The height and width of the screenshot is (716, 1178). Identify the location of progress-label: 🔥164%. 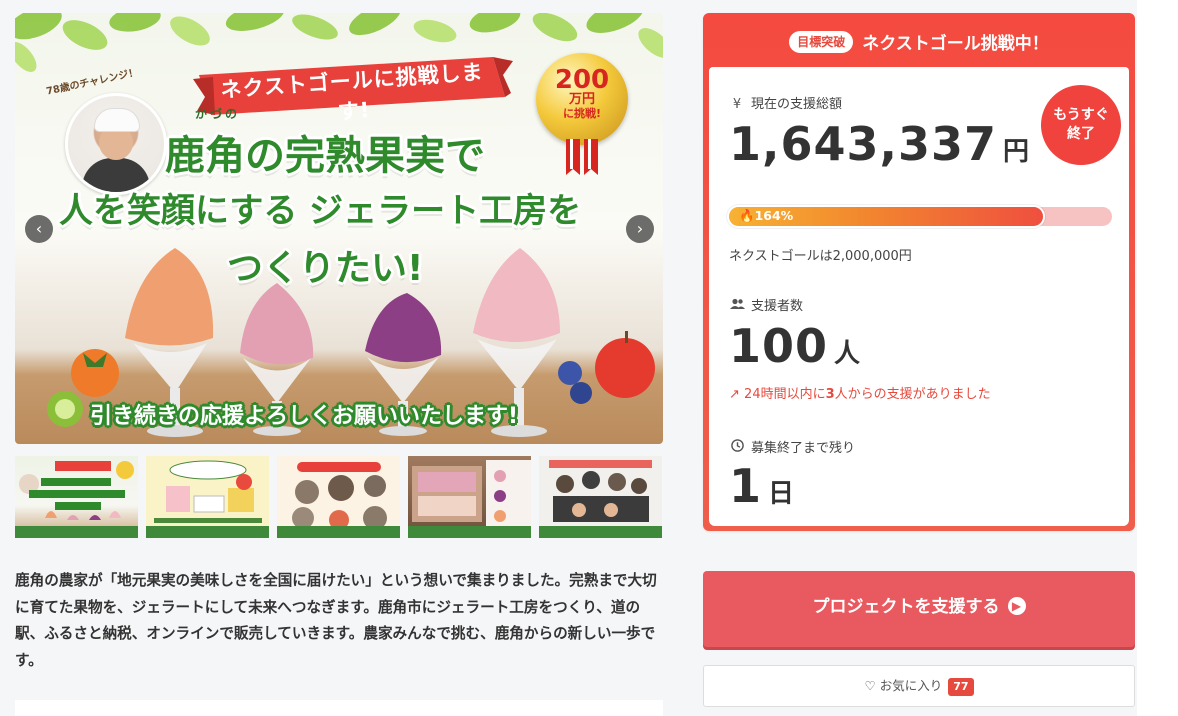
(766, 216).